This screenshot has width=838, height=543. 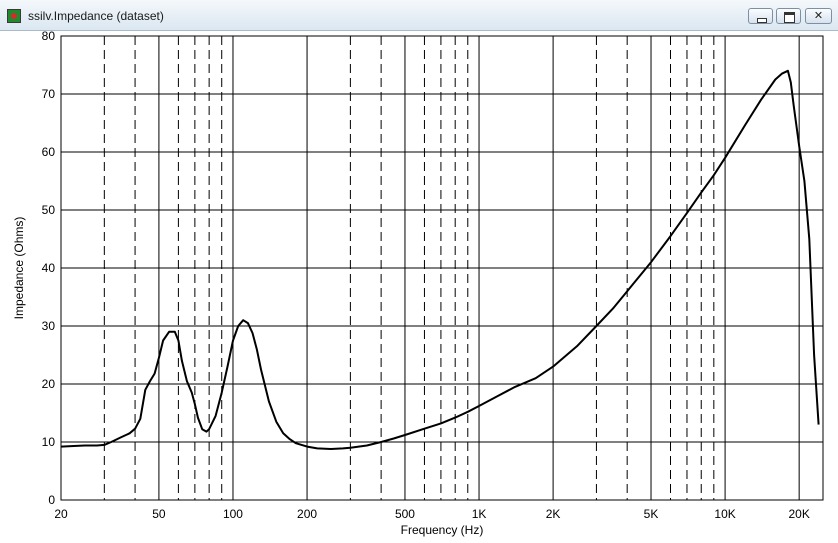 I want to click on y-tick-label: 20, so click(x=49, y=384).